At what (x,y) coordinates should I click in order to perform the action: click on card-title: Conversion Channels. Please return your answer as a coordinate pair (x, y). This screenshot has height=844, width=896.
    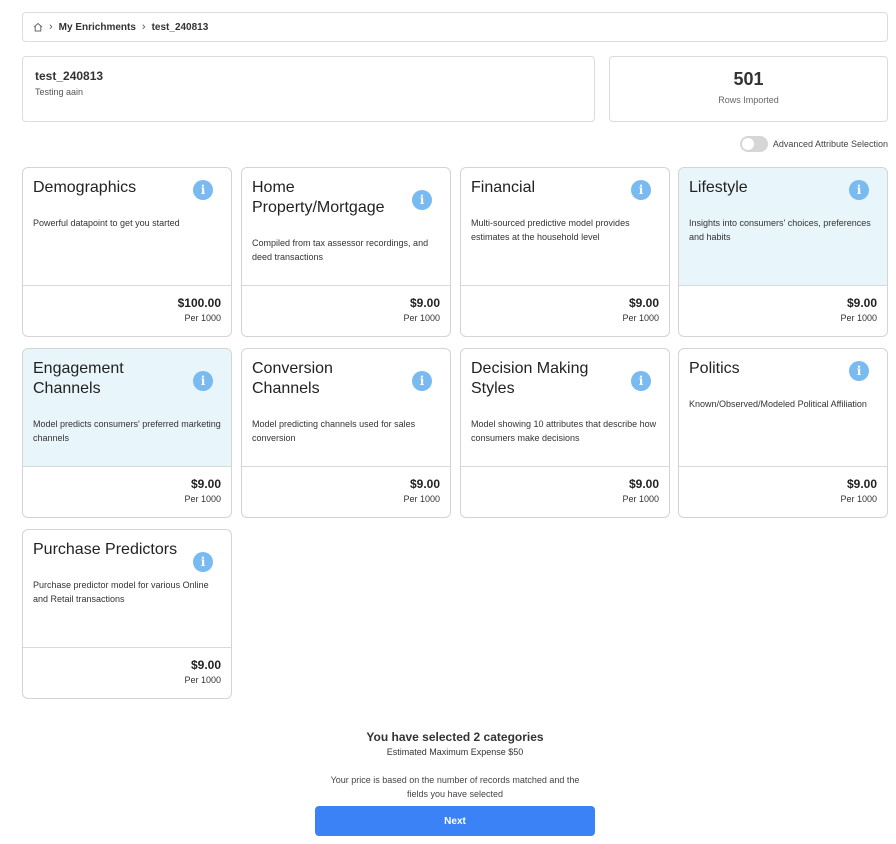
    Looking at the image, I should click on (292, 378).